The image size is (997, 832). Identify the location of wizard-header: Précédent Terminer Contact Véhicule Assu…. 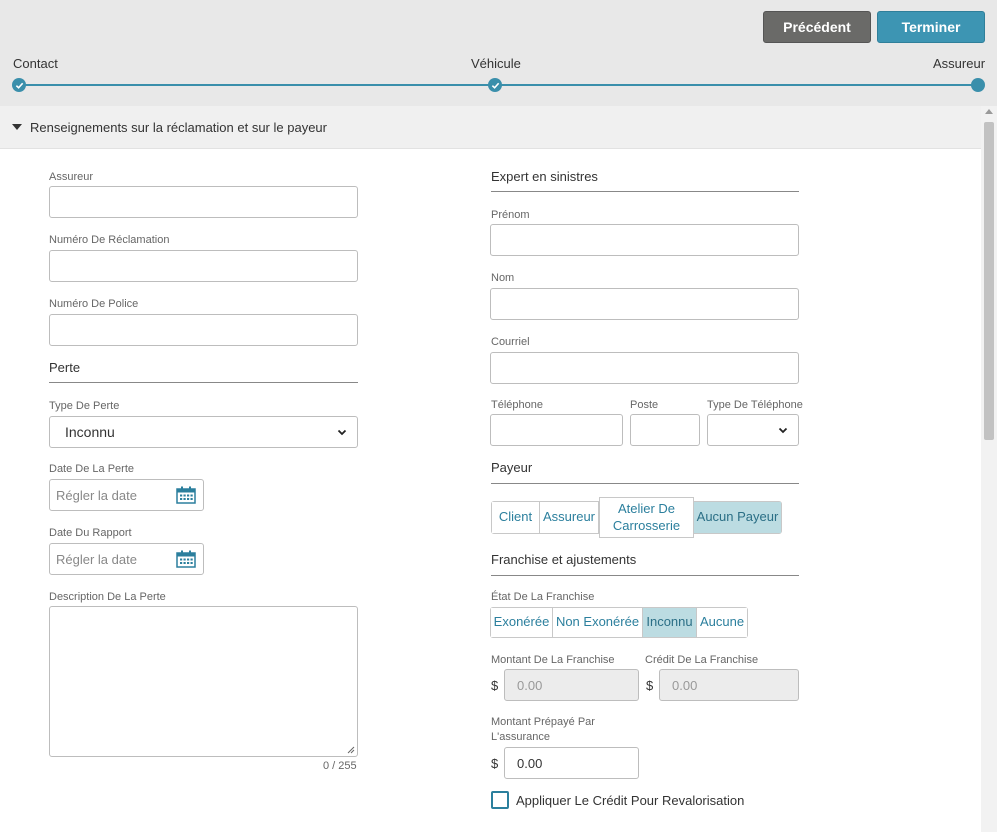
(498, 53).